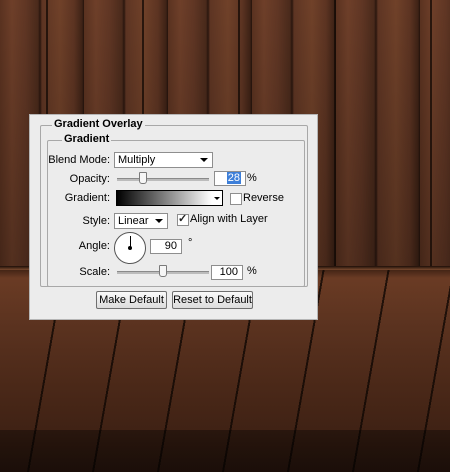 The width and height of the screenshot is (450, 472). I want to click on style-value: Linear, so click(133, 221).